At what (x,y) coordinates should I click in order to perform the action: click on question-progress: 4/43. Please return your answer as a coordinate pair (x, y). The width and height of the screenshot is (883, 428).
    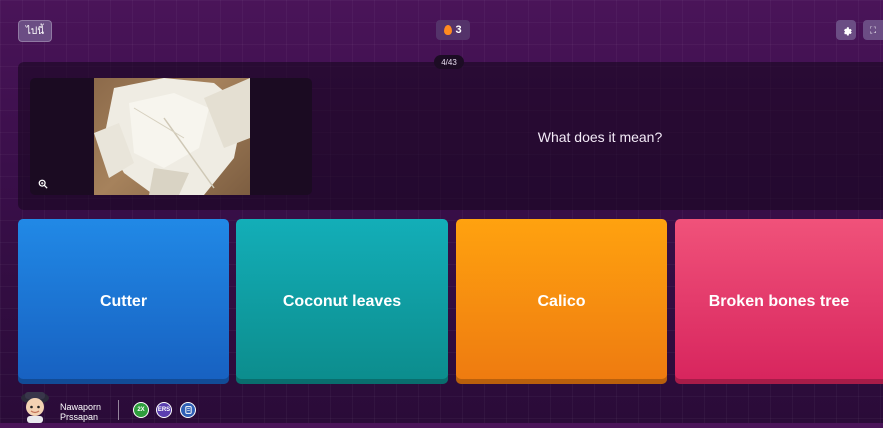
    Looking at the image, I should click on (449, 62).